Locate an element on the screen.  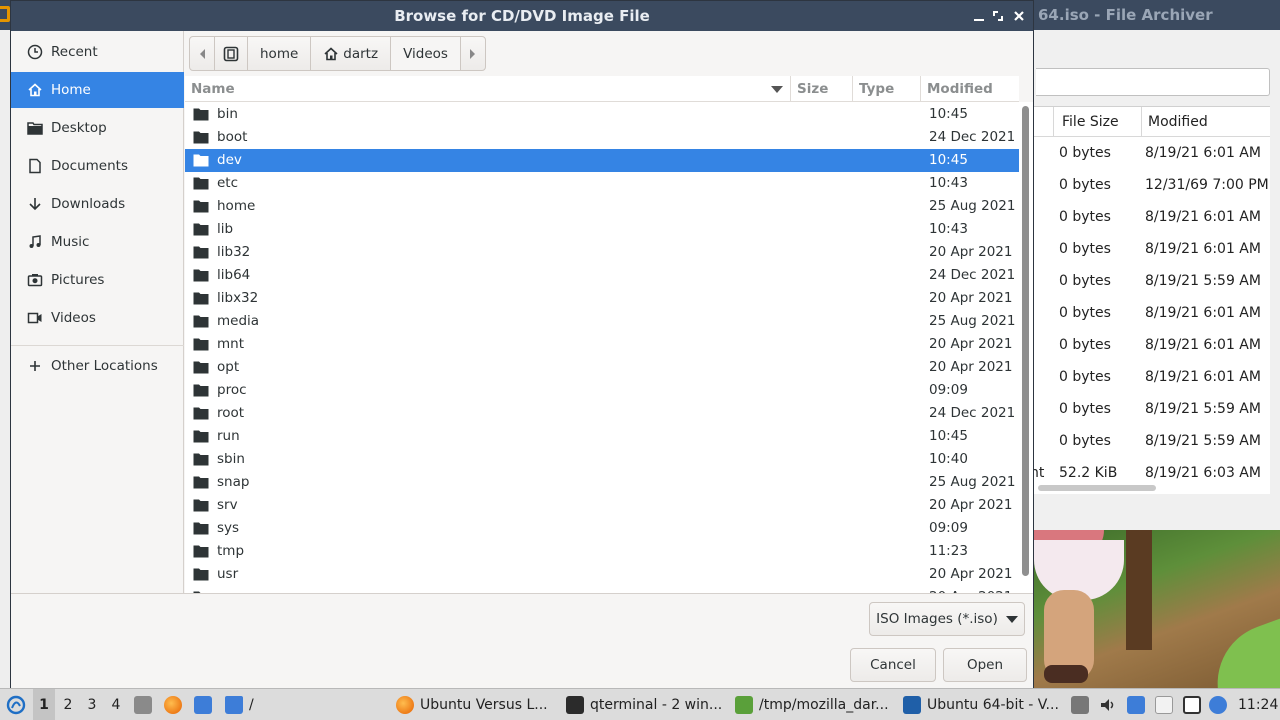
column-name: Name is located at coordinates (488, 89).